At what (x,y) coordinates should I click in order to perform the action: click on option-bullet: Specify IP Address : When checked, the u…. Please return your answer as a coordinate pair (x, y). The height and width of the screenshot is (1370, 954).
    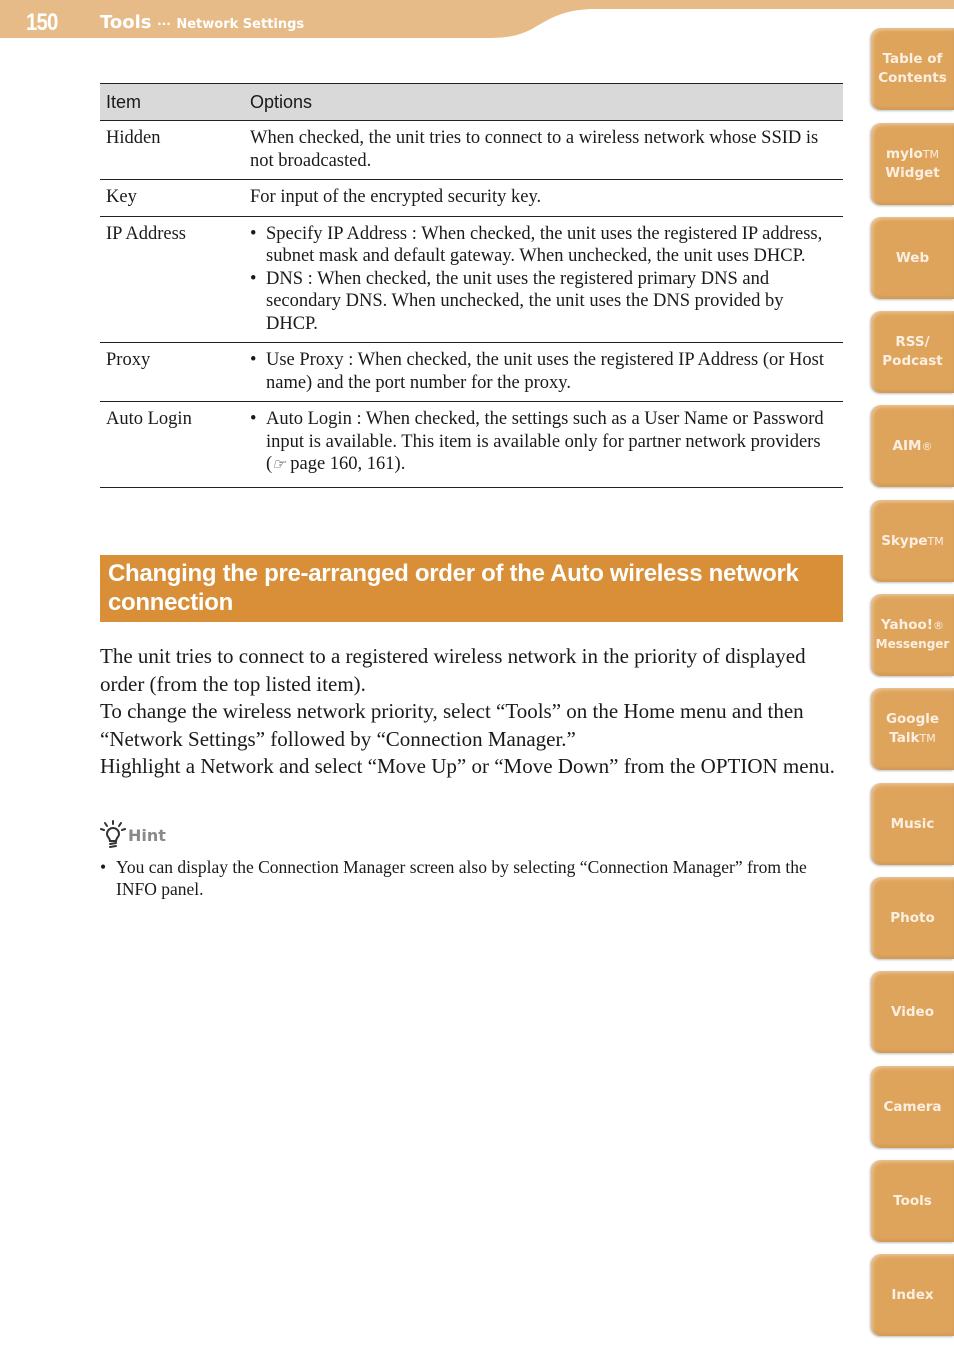
    Looking at the image, I should click on (543, 245).